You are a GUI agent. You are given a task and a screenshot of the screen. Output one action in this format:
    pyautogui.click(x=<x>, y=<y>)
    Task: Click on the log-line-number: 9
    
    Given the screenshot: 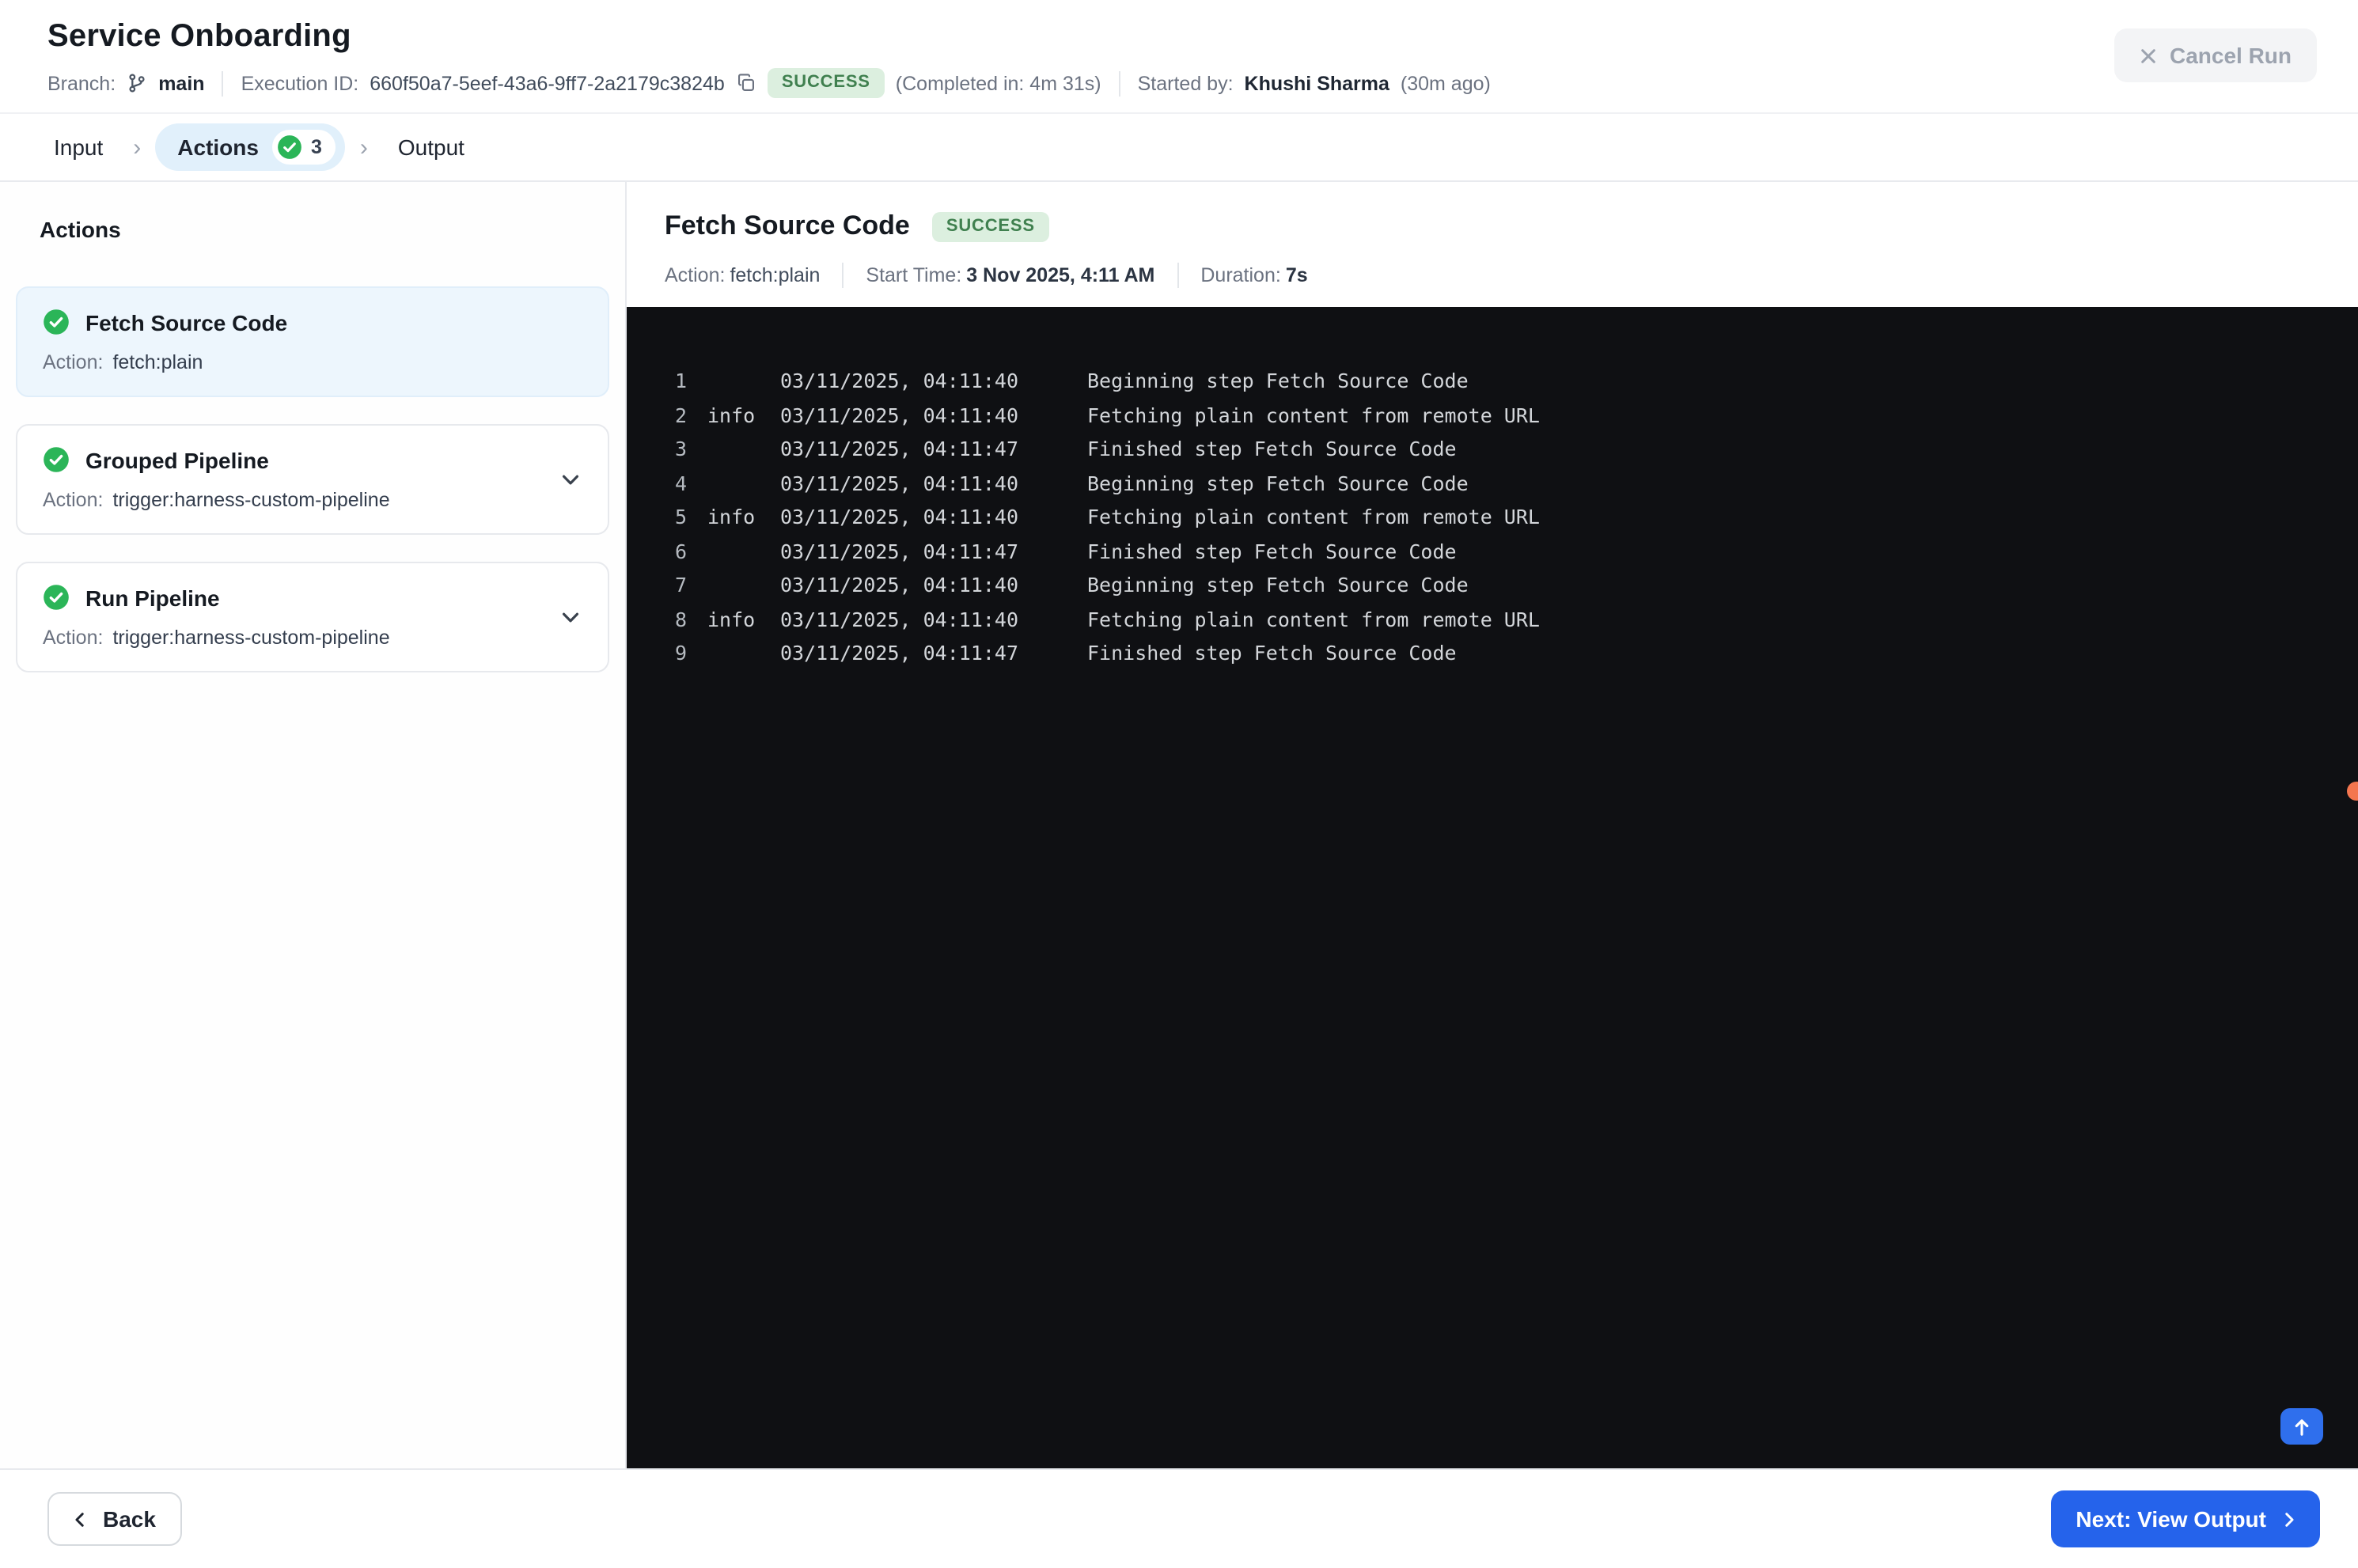 What is the action you would take?
    pyautogui.click(x=680, y=653)
    